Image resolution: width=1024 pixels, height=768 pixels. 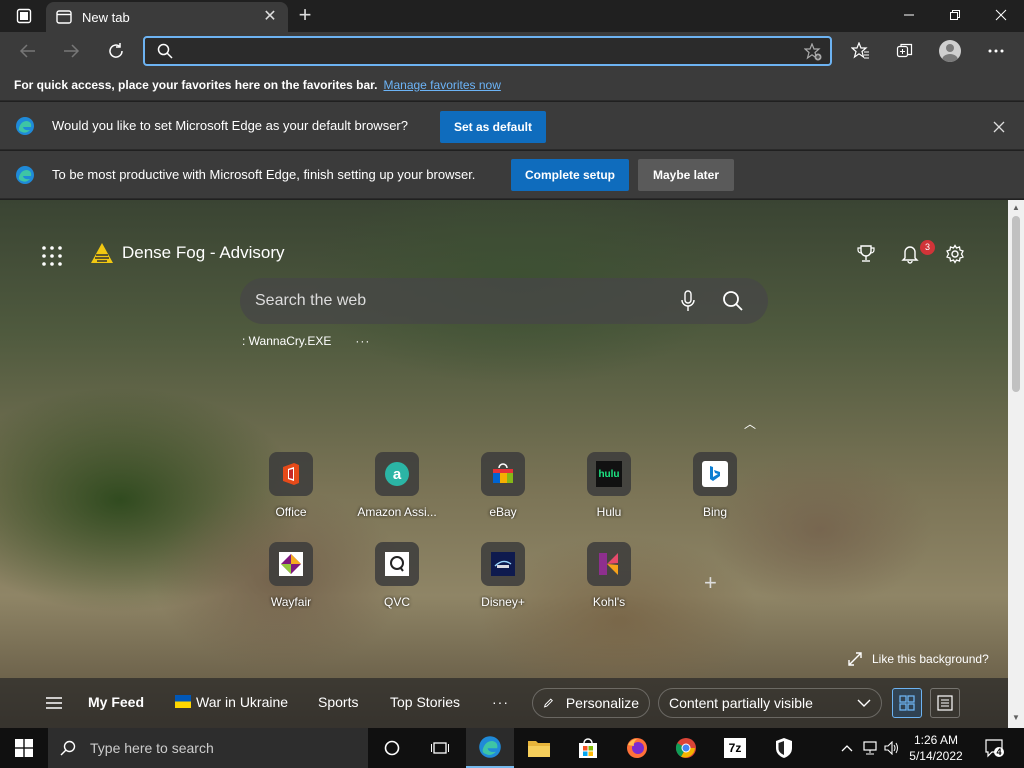 I want to click on notifications-button, so click(x=910, y=254).